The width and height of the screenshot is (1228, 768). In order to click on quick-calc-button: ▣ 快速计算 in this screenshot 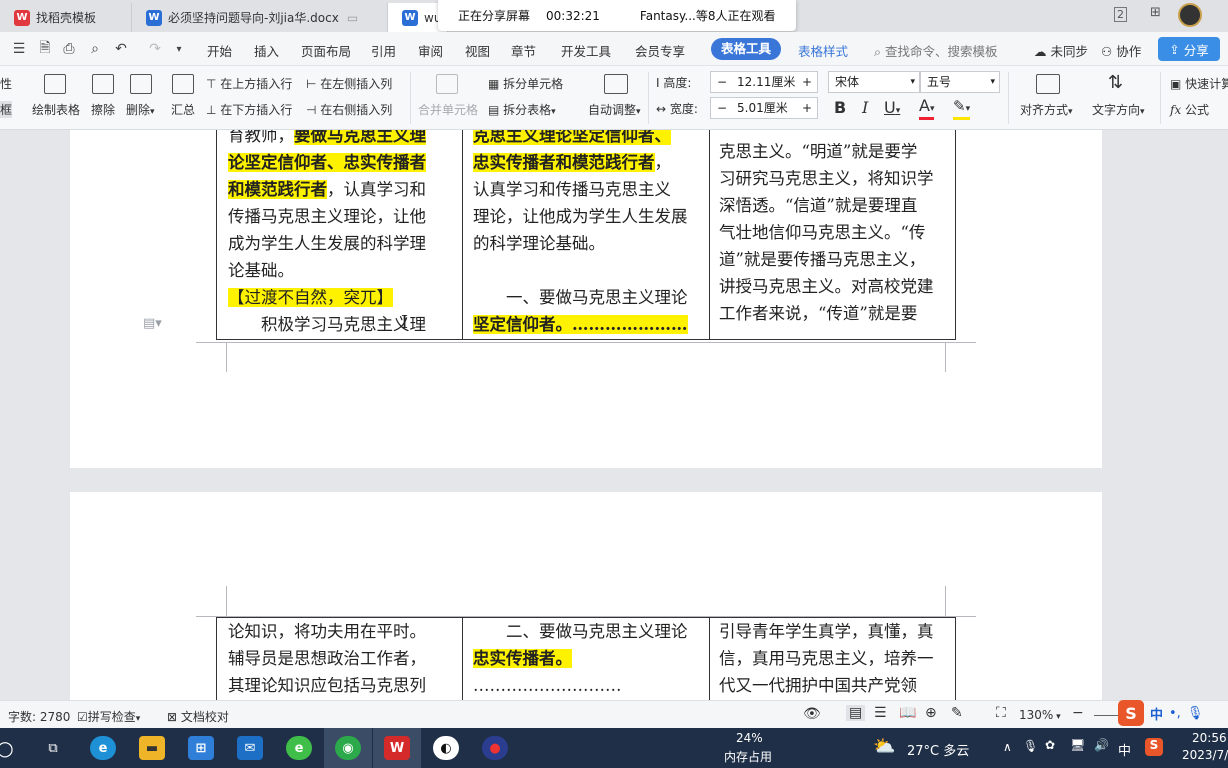, I will do `click(1199, 83)`.